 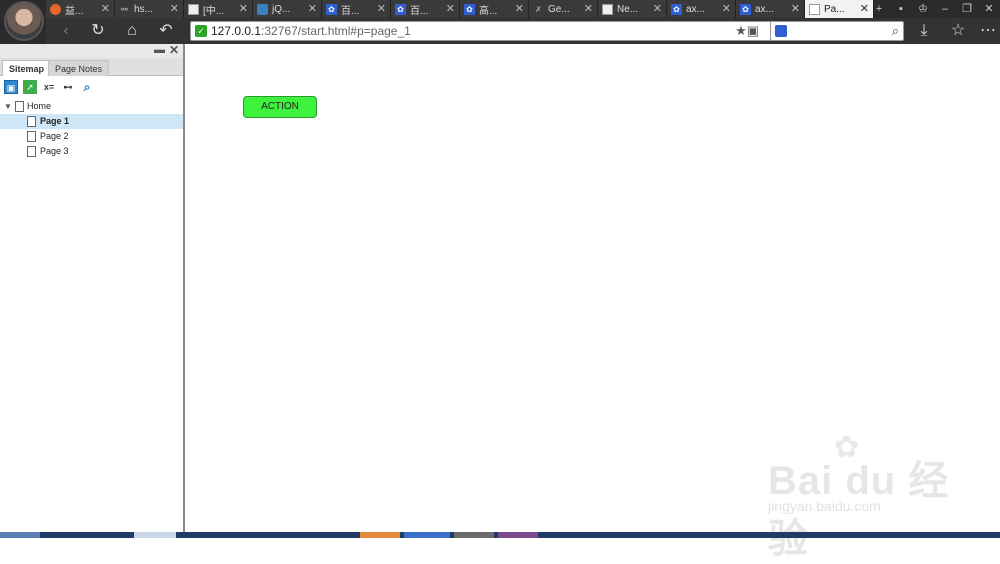 I want to click on download-icon: ⤓, so click(x=924, y=31).